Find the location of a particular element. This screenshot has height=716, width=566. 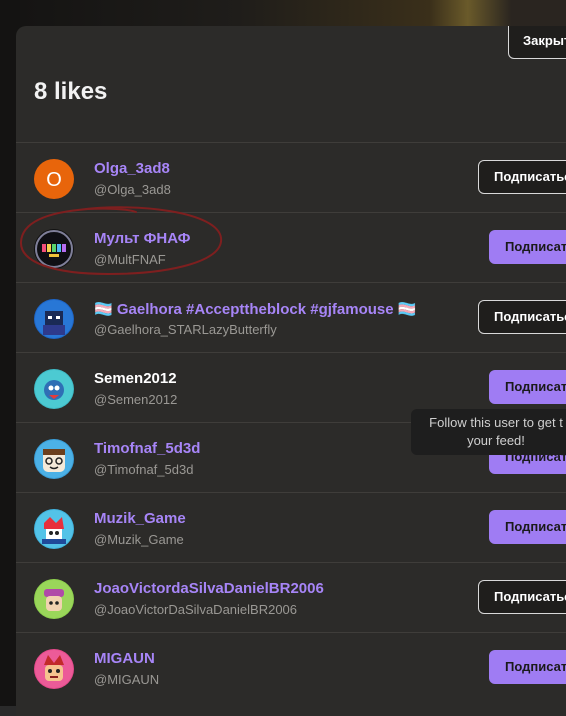

user-handle: @Timofnaf_5d3d is located at coordinates (144, 469).